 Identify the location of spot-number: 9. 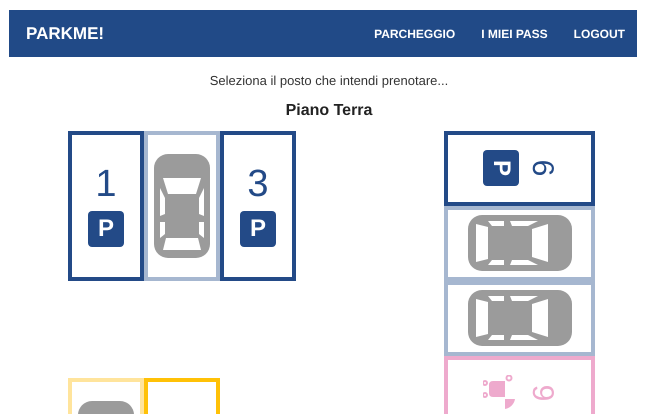
(541, 393).